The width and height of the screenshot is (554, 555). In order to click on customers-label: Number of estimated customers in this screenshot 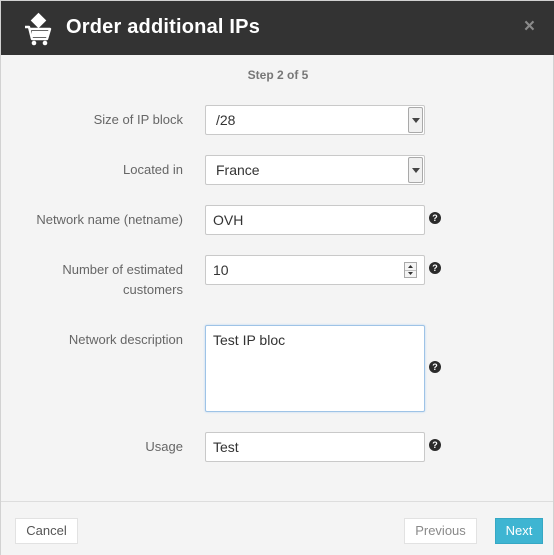, I will do `click(122, 280)`.